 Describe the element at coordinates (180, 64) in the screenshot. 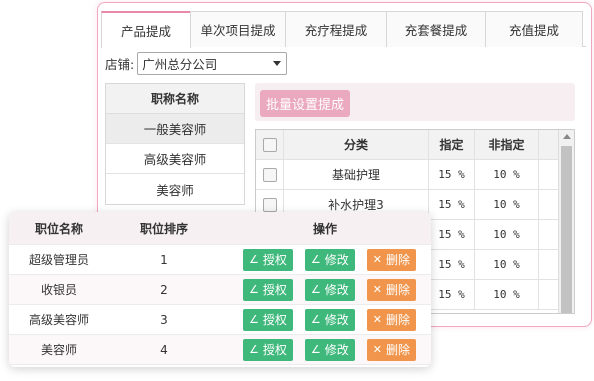

I see `store-select-value: 广州总分公司` at that location.